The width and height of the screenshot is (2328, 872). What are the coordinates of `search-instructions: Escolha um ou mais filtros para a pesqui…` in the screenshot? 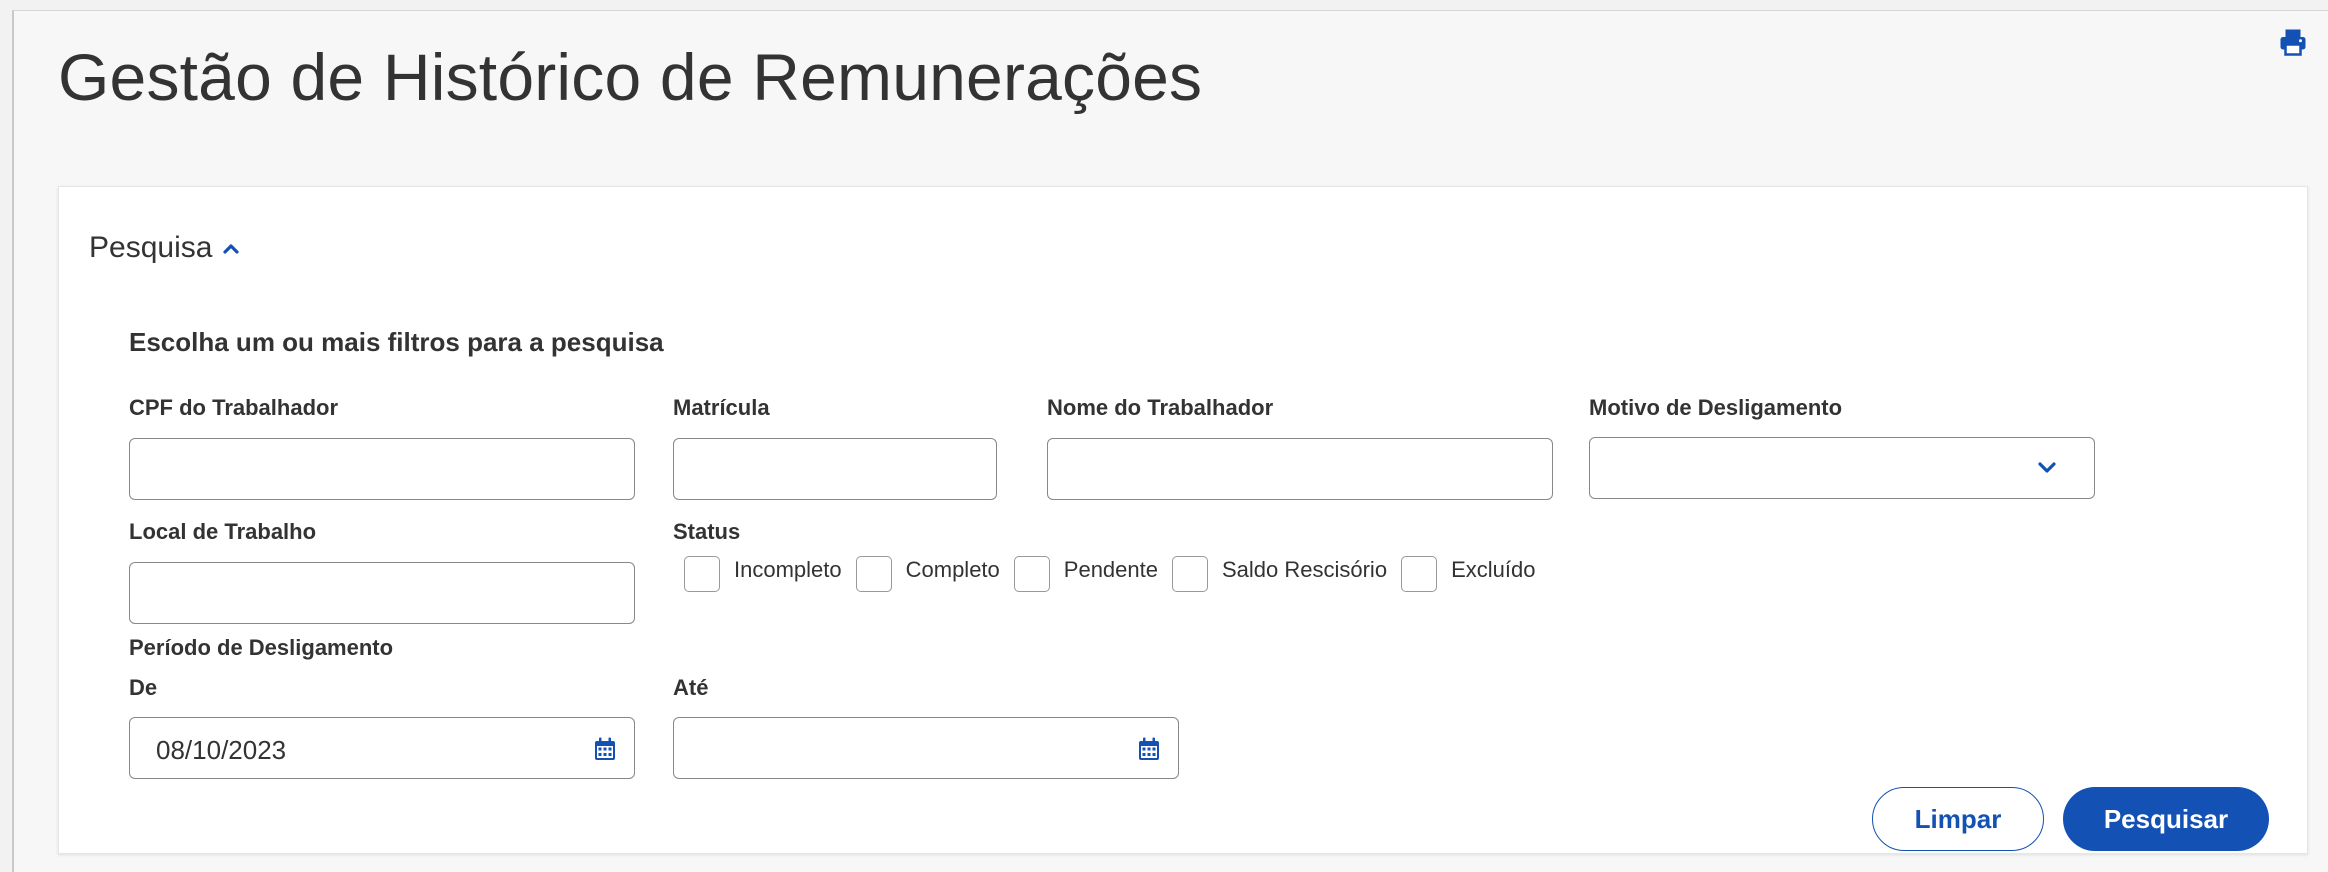 It's located at (396, 342).